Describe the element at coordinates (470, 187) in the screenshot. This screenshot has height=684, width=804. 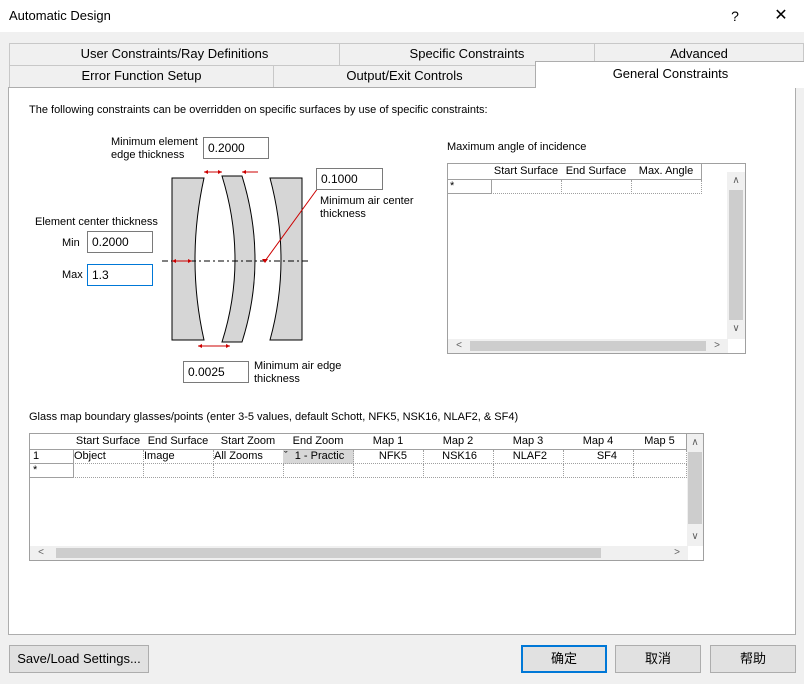
I see `aoi-new-row-header: *` at that location.